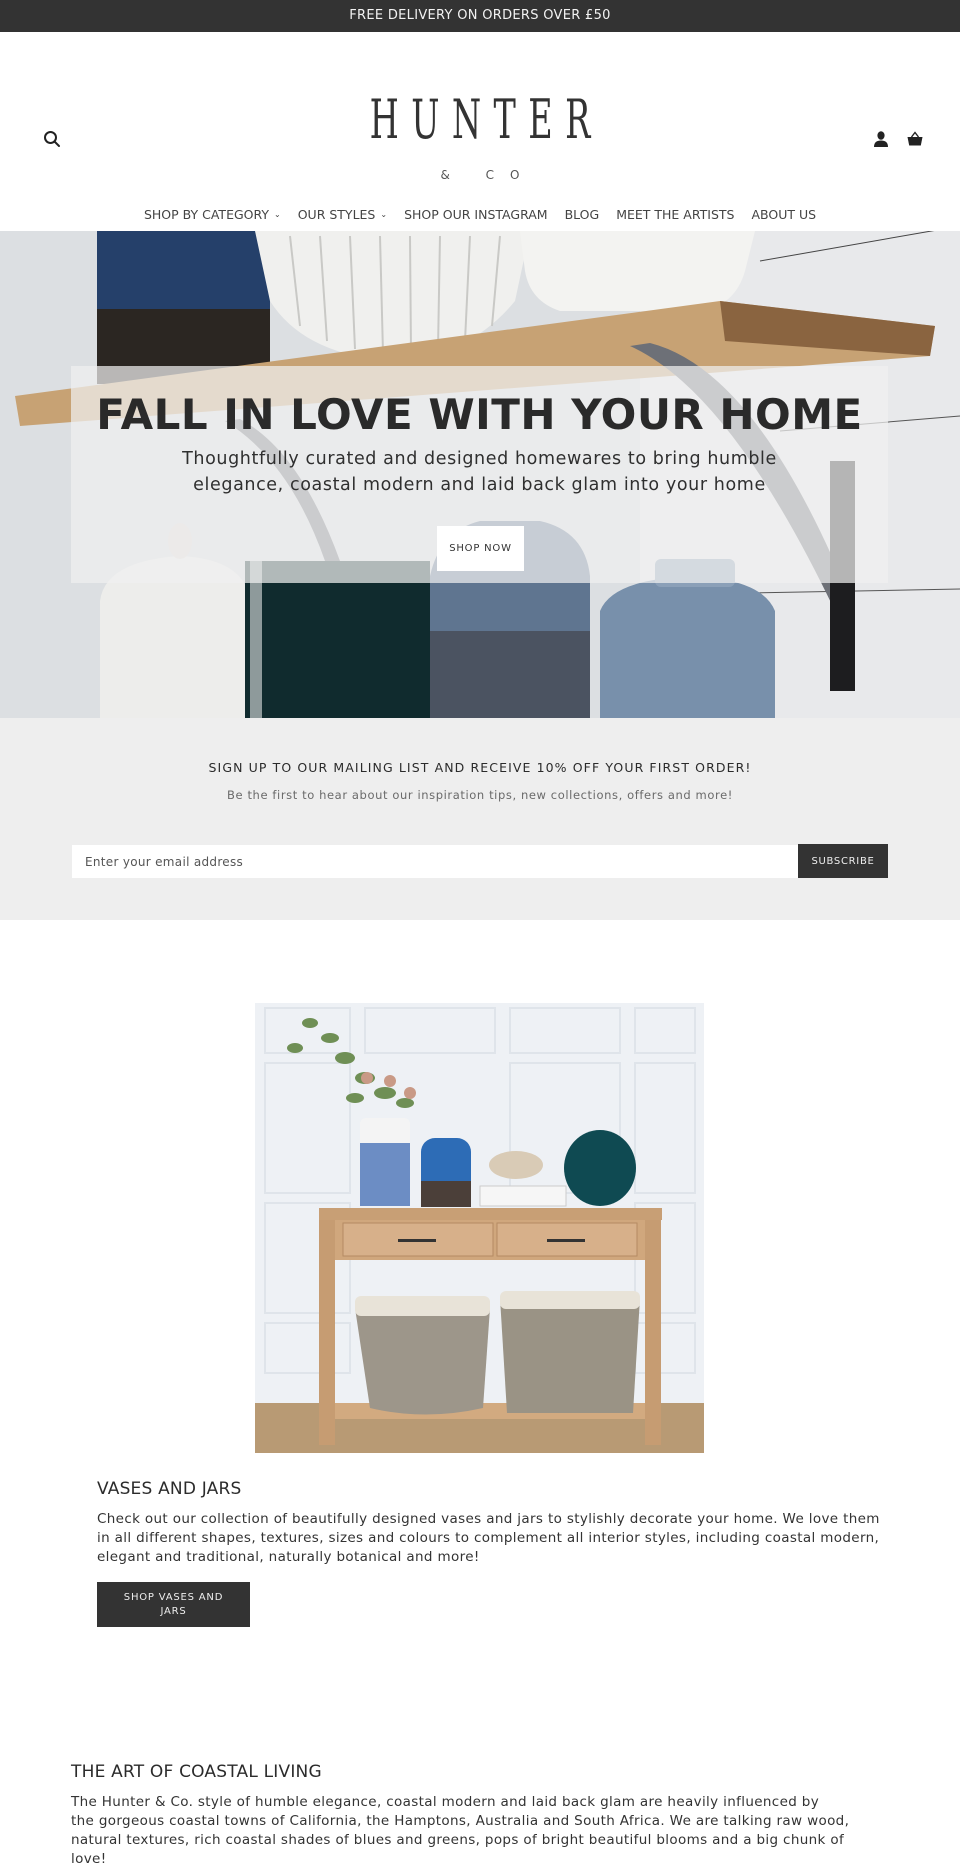  I want to click on announcement-bar: FREE DELIVERY ON ORDERS OVER £50, so click(480, 16).